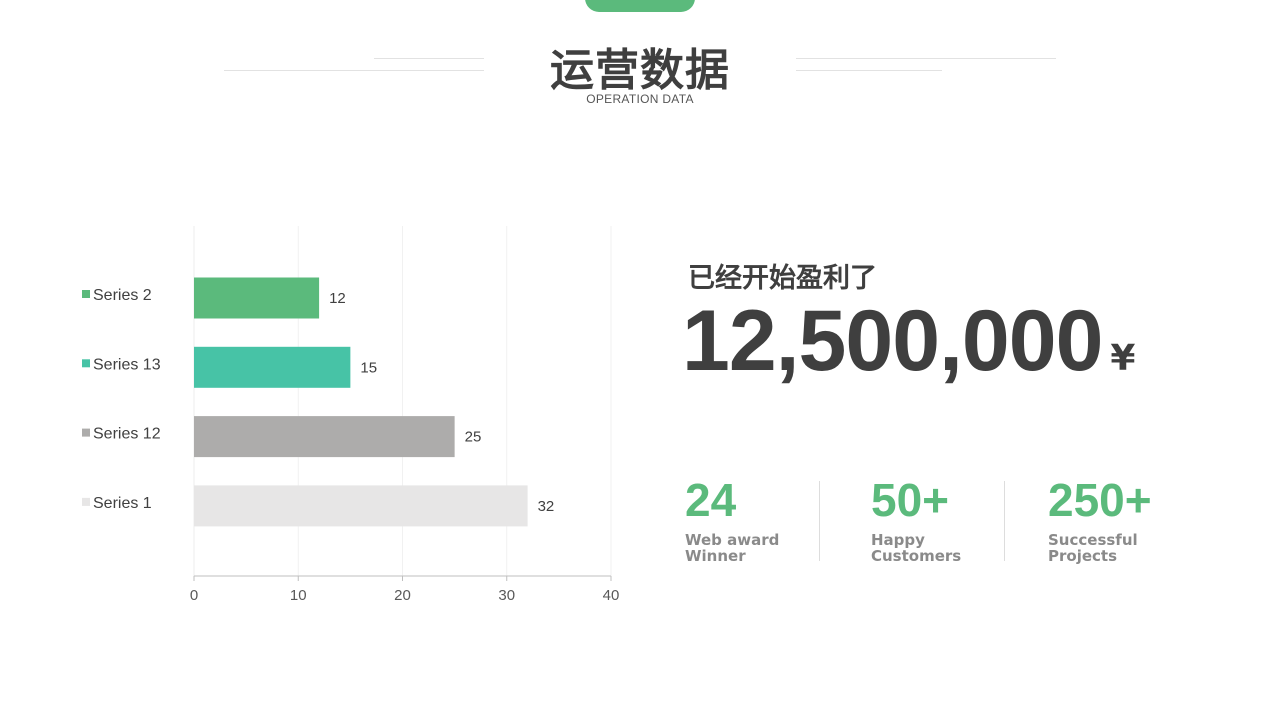 This screenshot has width=1280, height=720. I want to click on category-label: Series 13, so click(127, 364).